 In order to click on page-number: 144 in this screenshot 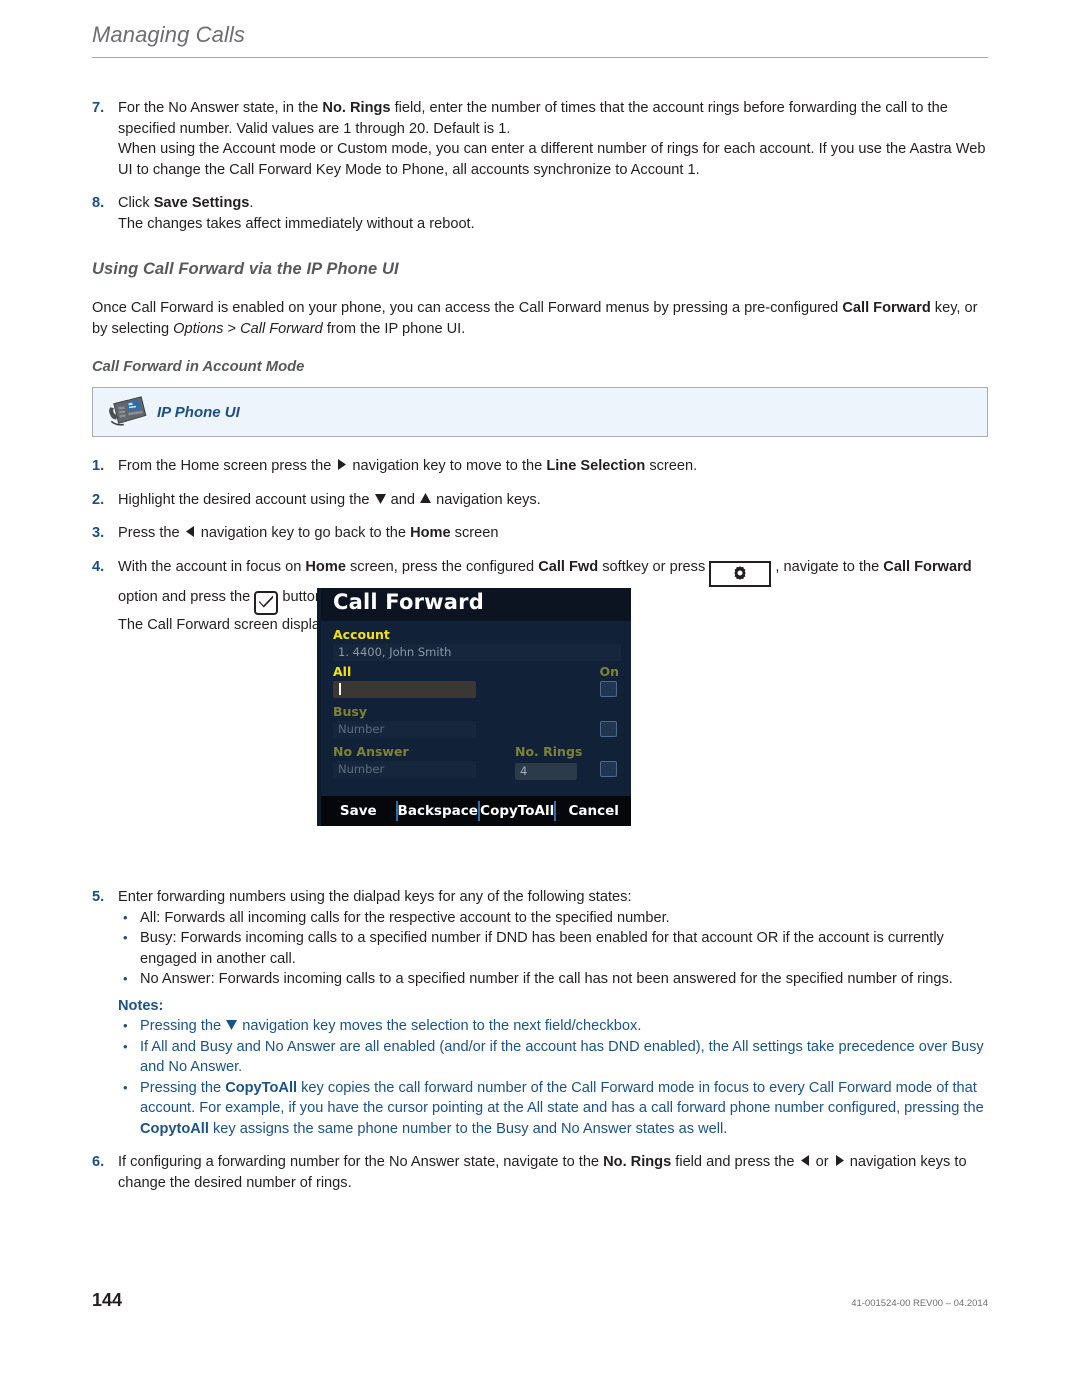, I will do `click(107, 1300)`.